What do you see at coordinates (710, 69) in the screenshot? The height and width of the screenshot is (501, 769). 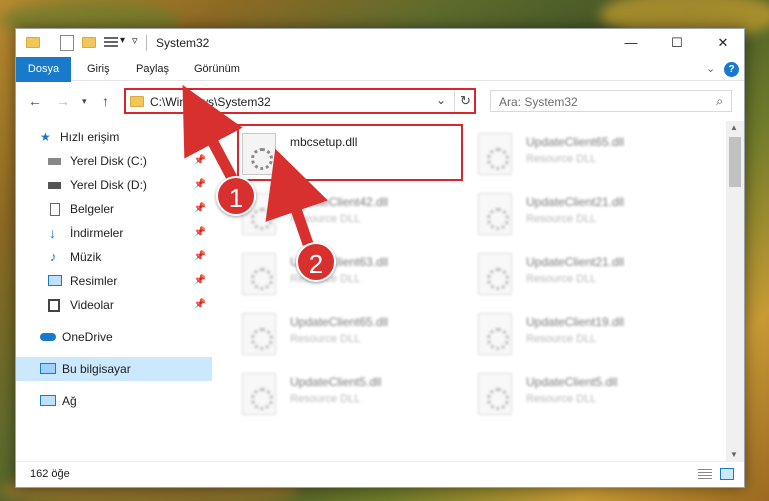 I see `expand-ribbon-icon: ⌄` at bounding box center [710, 69].